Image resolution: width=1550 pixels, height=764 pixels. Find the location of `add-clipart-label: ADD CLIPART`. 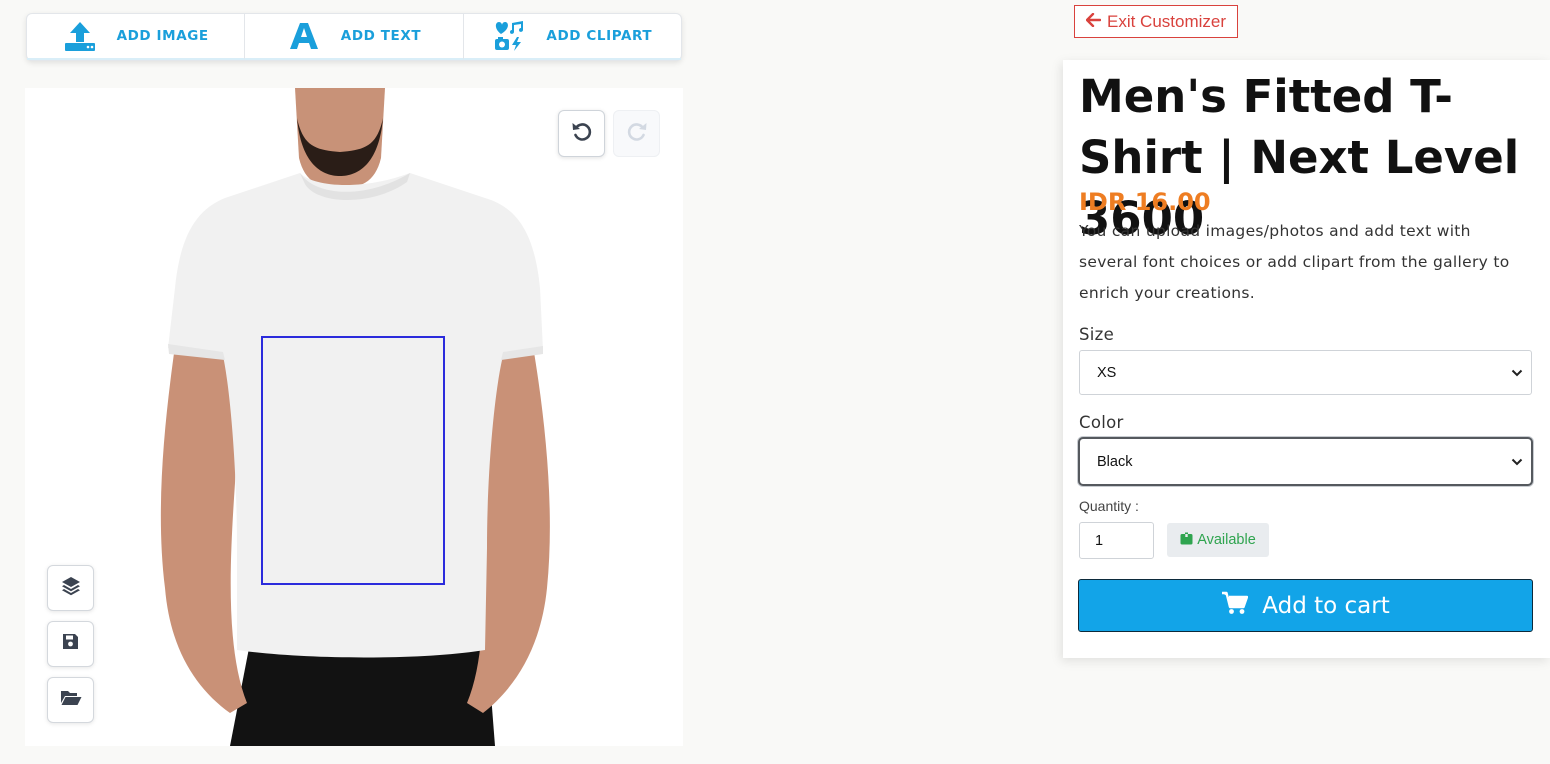

add-clipart-label: ADD CLIPART is located at coordinates (599, 36).